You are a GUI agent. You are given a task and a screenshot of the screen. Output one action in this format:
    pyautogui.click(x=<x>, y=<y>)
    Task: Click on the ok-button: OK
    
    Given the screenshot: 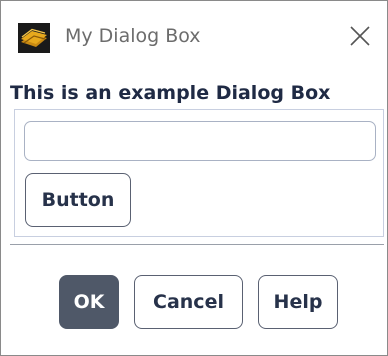 What is the action you would take?
    pyautogui.click(x=89, y=302)
    